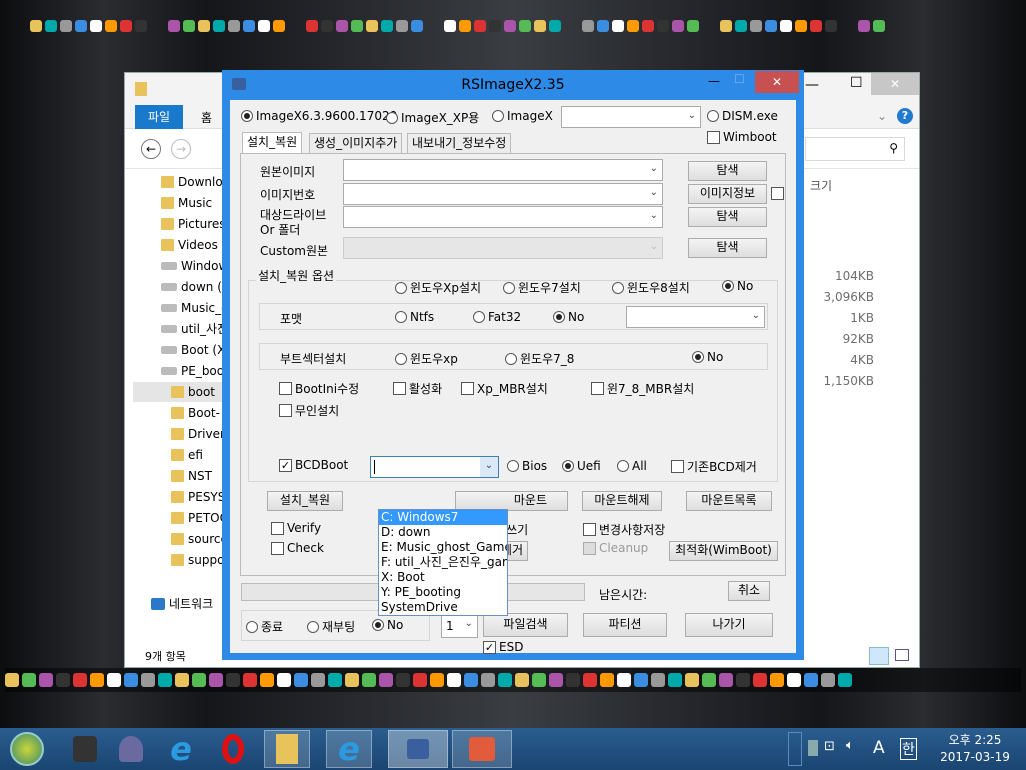 This screenshot has width=1026, height=770. What do you see at coordinates (856, 83) in the screenshot?
I see `maximize-button: ☐` at bounding box center [856, 83].